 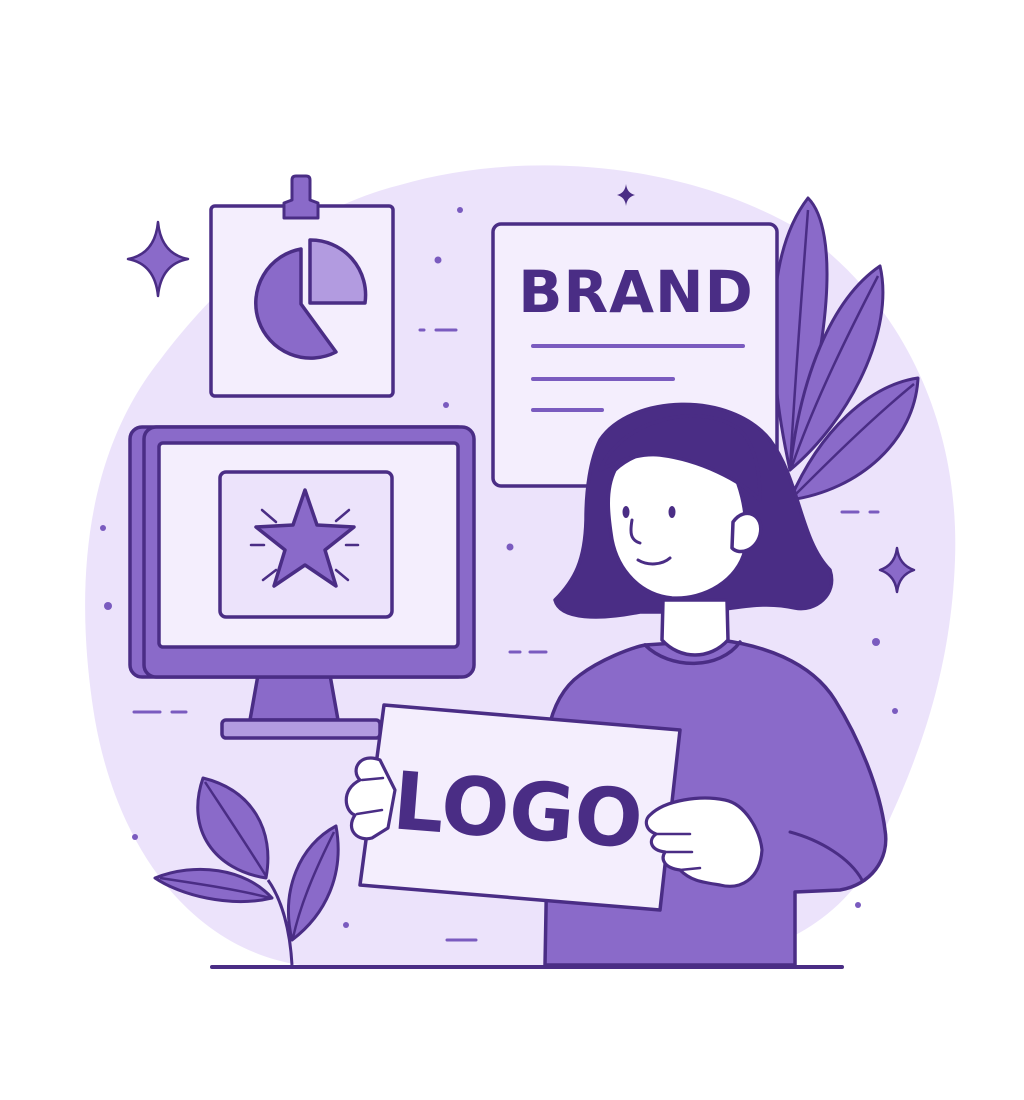 I want to click on sparkle-icon-left, so click(x=158, y=259).